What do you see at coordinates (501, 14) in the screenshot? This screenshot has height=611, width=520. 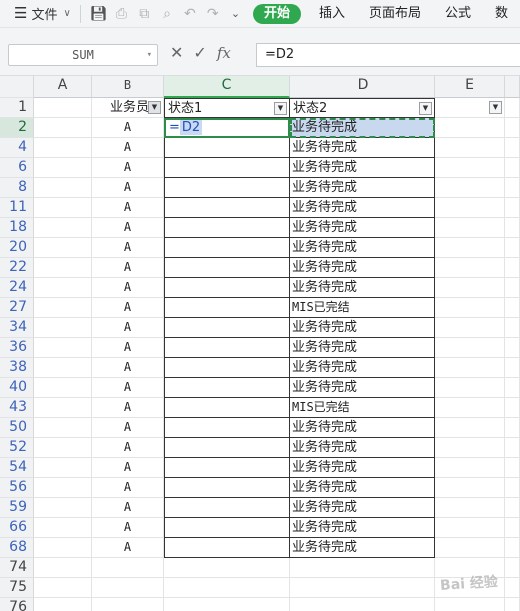 I see `tab-data: 数` at bounding box center [501, 14].